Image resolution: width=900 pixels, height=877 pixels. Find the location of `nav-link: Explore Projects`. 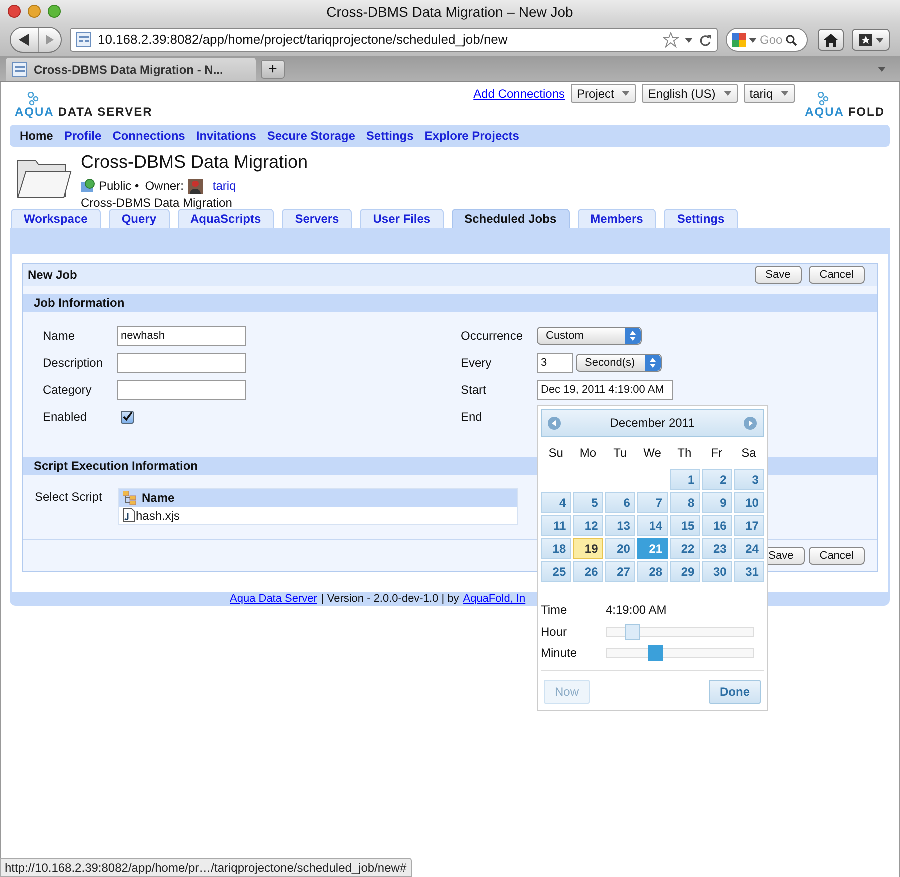

nav-link: Explore Projects is located at coordinates (472, 136).